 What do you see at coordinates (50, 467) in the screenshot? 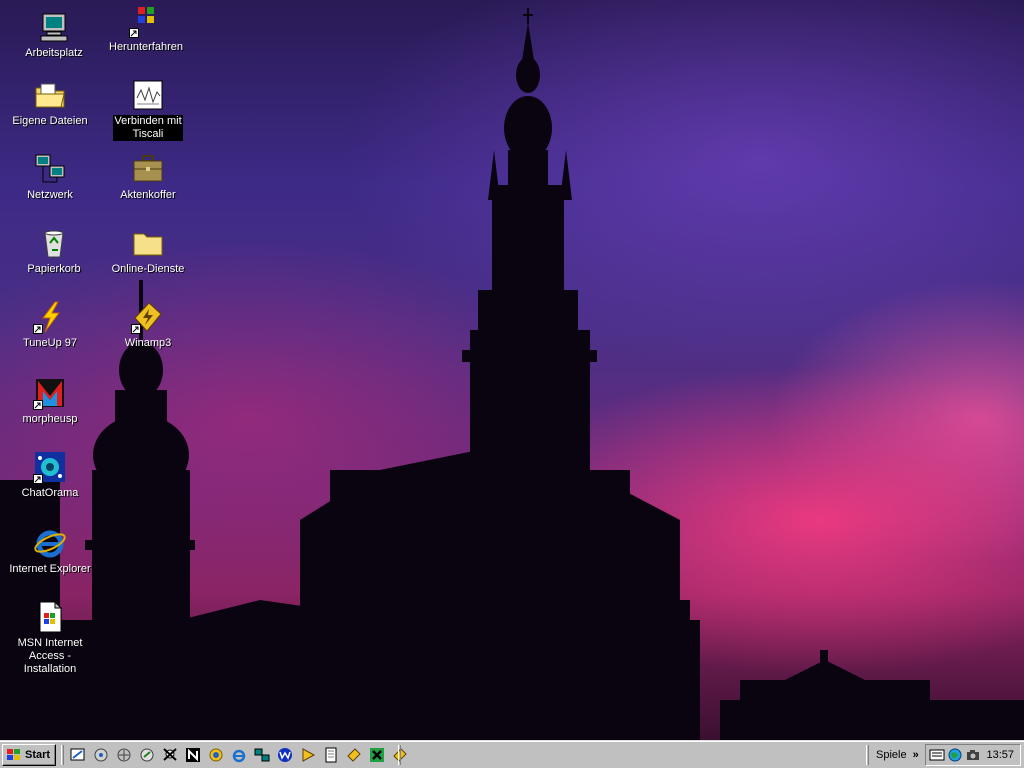
I see `chatorama-icon` at bounding box center [50, 467].